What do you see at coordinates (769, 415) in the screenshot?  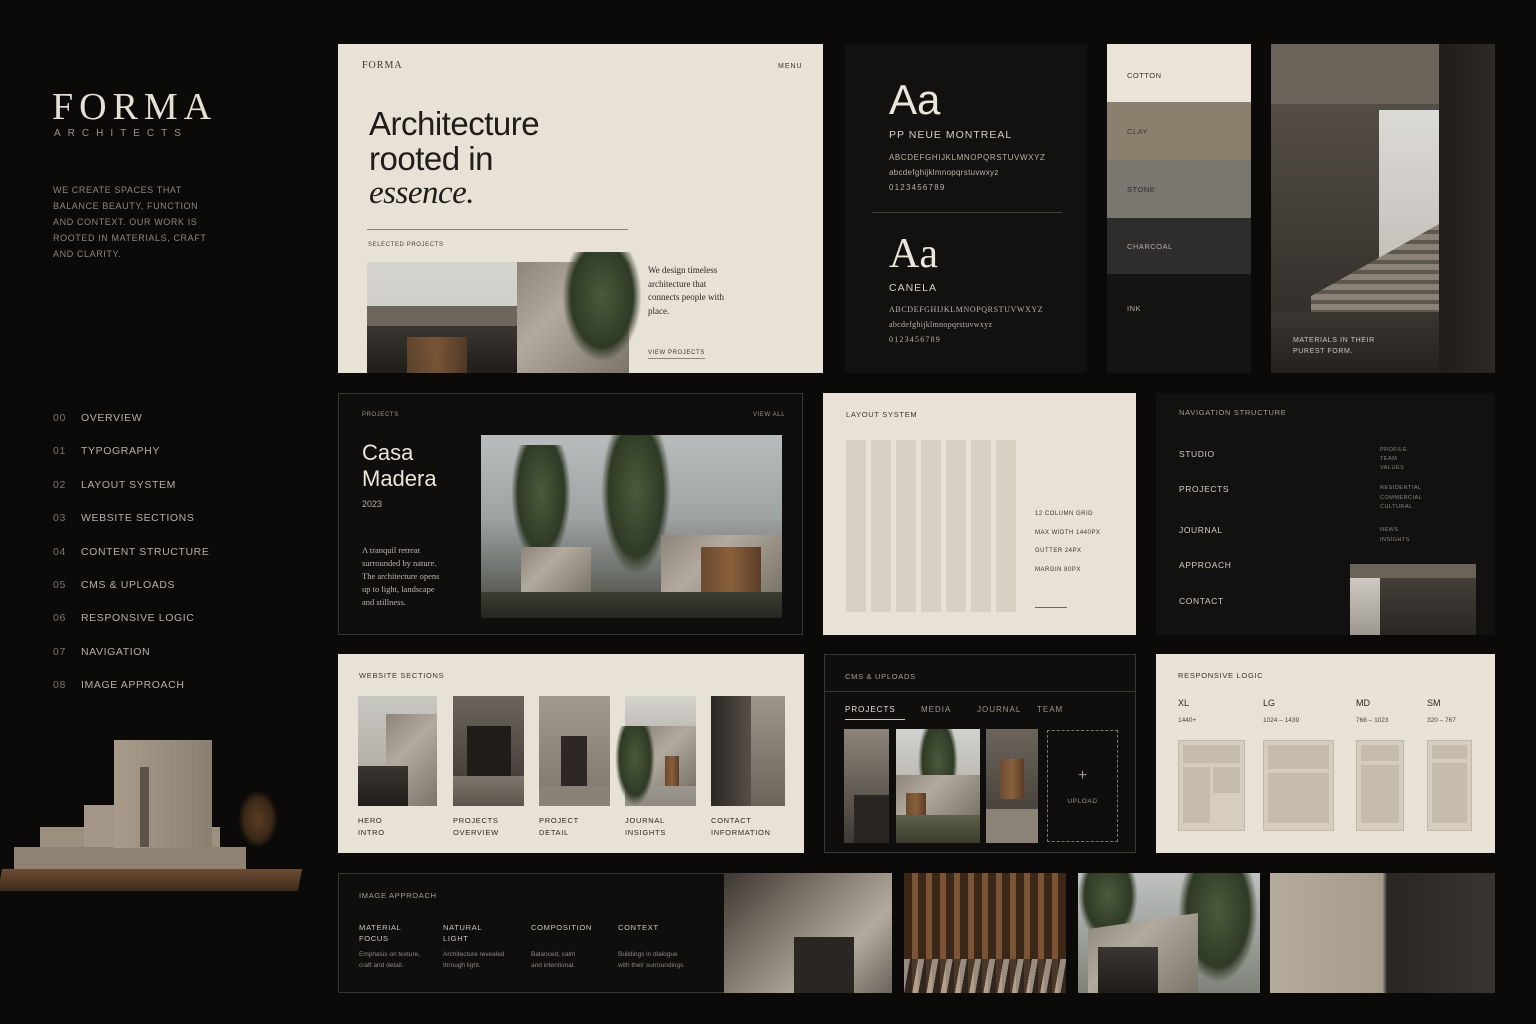 I see `view-all-link: VIEW ALL` at bounding box center [769, 415].